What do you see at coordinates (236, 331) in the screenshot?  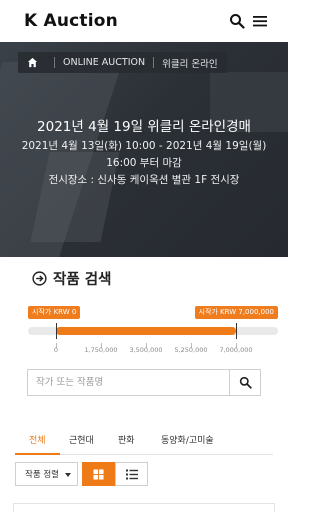 I see `slider-max-handle` at bounding box center [236, 331].